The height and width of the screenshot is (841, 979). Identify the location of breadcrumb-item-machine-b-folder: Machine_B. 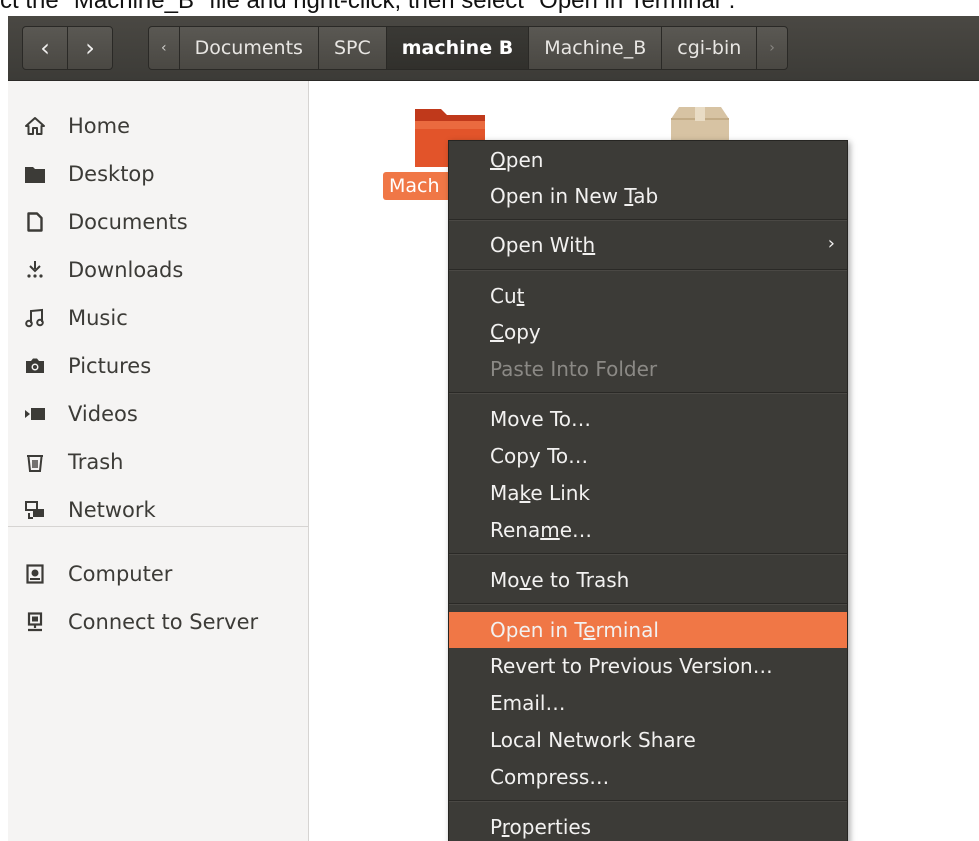
(594, 48).